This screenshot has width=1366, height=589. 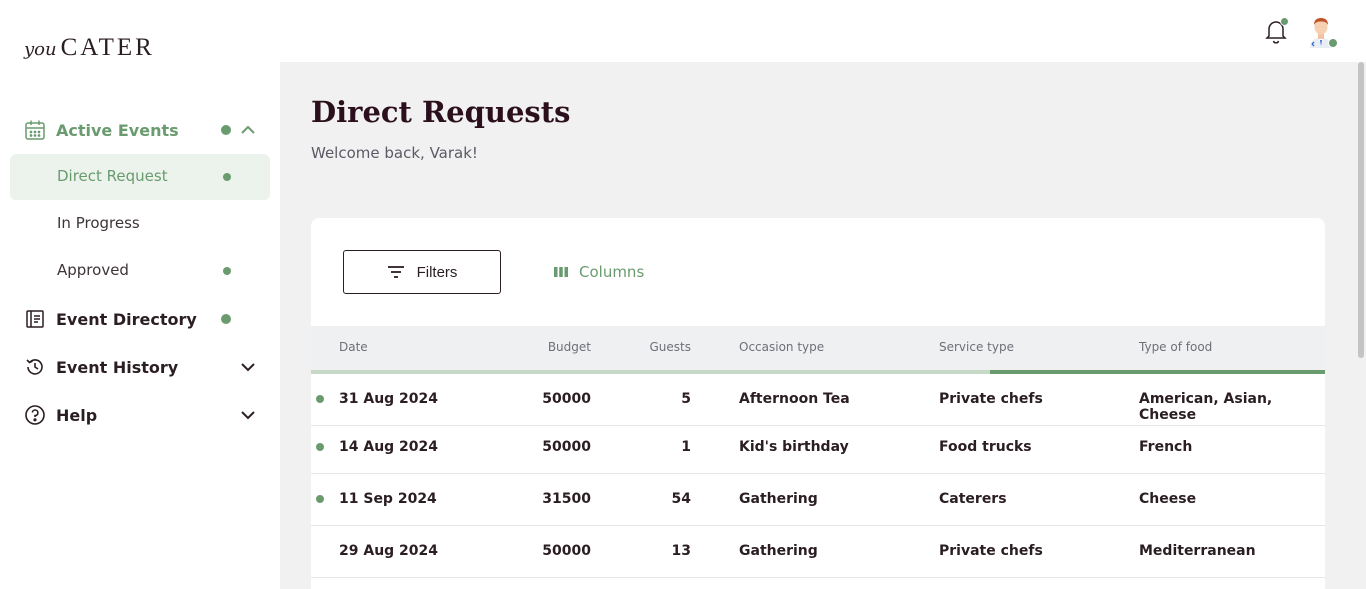 What do you see at coordinates (437, 272) in the screenshot?
I see `filters-label: Filters` at bounding box center [437, 272].